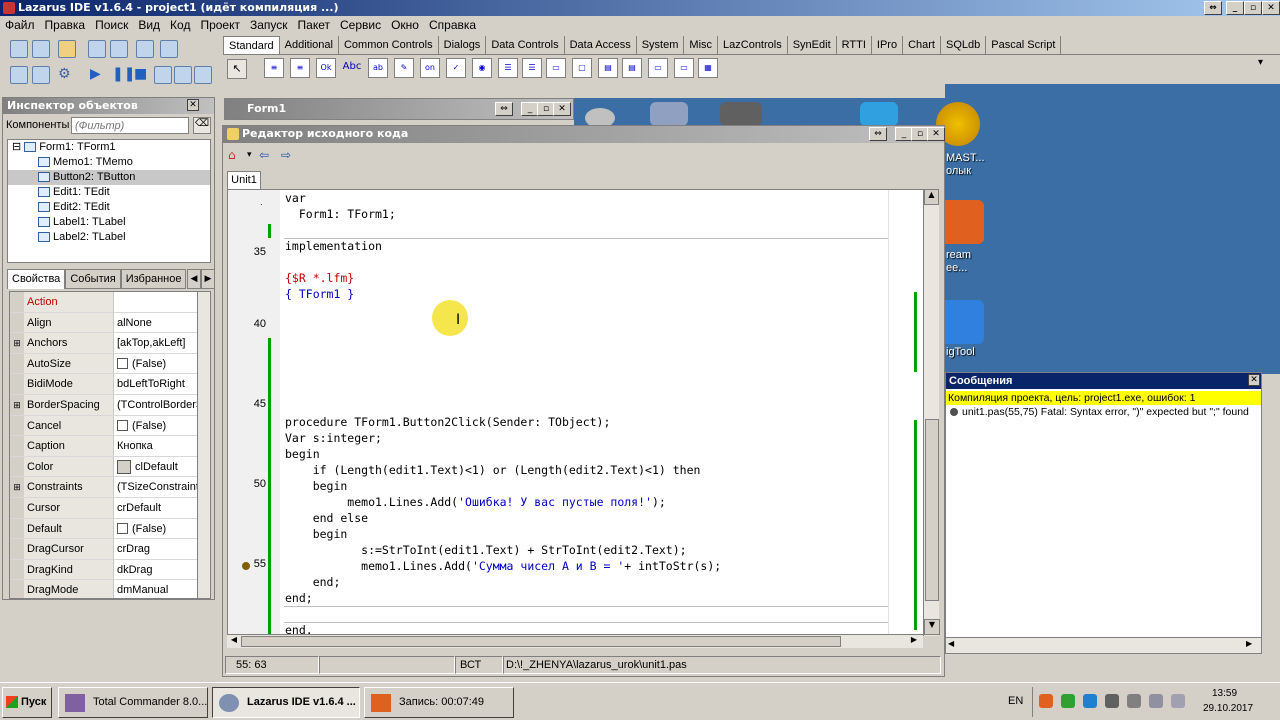  I want to click on tcheckgroup-icon: ▤, so click(632, 68).